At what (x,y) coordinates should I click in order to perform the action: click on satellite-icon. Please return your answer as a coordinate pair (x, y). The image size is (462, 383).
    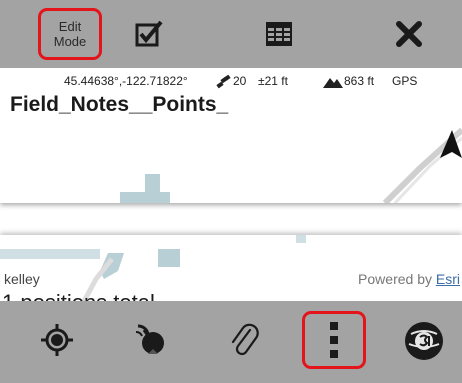
    Looking at the image, I should click on (224, 82).